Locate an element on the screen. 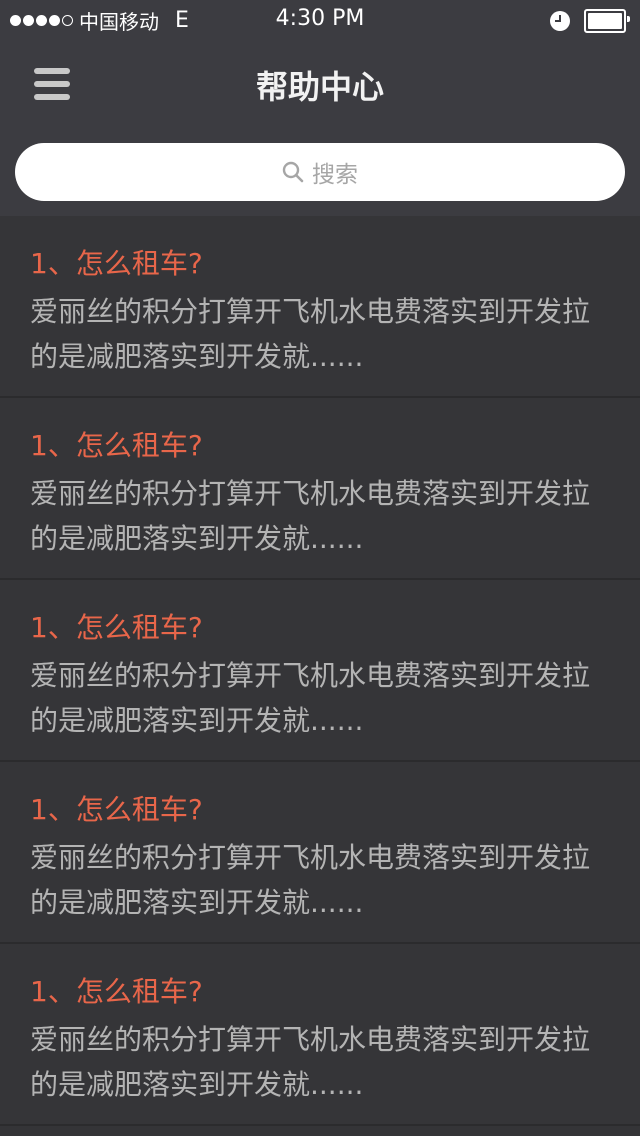 This screenshot has width=640, height=1136. navigation-bar: 帮助中心 is located at coordinates (320, 84).